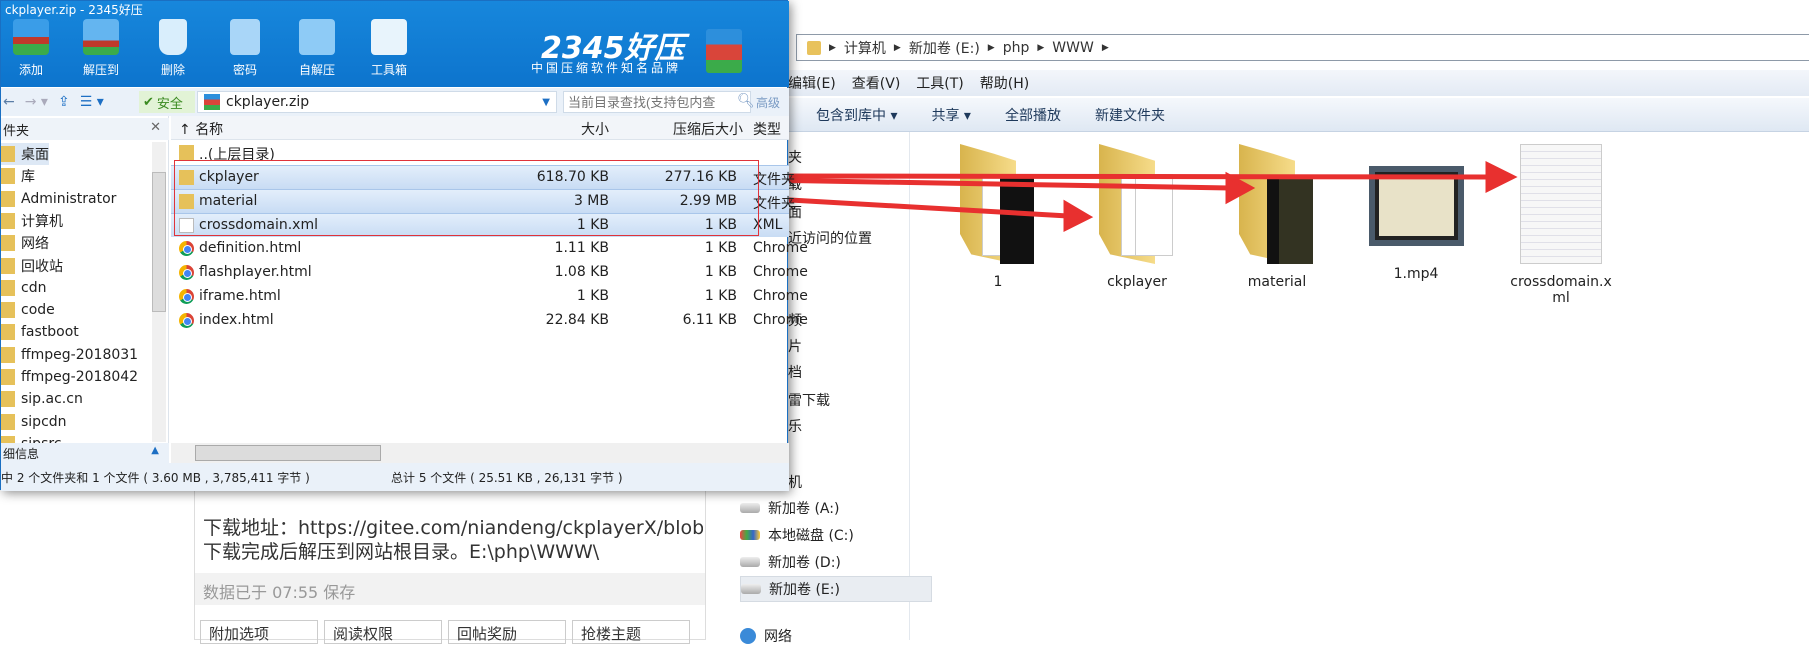 This screenshot has width=1809, height=646. What do you see at coordinates (245, 37) in the screenshot?
I see `lock-icon` at bounding box center [245, 37].